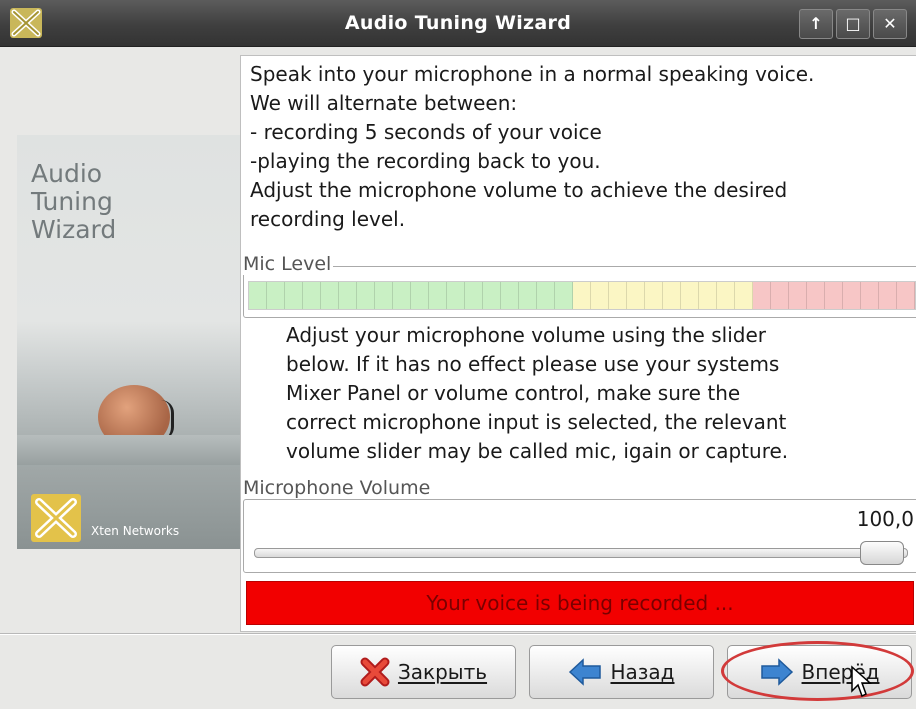  Describe the element at coordinates (861, 681) in the screenshot. I see `mouse-cursor-icon` at that location.